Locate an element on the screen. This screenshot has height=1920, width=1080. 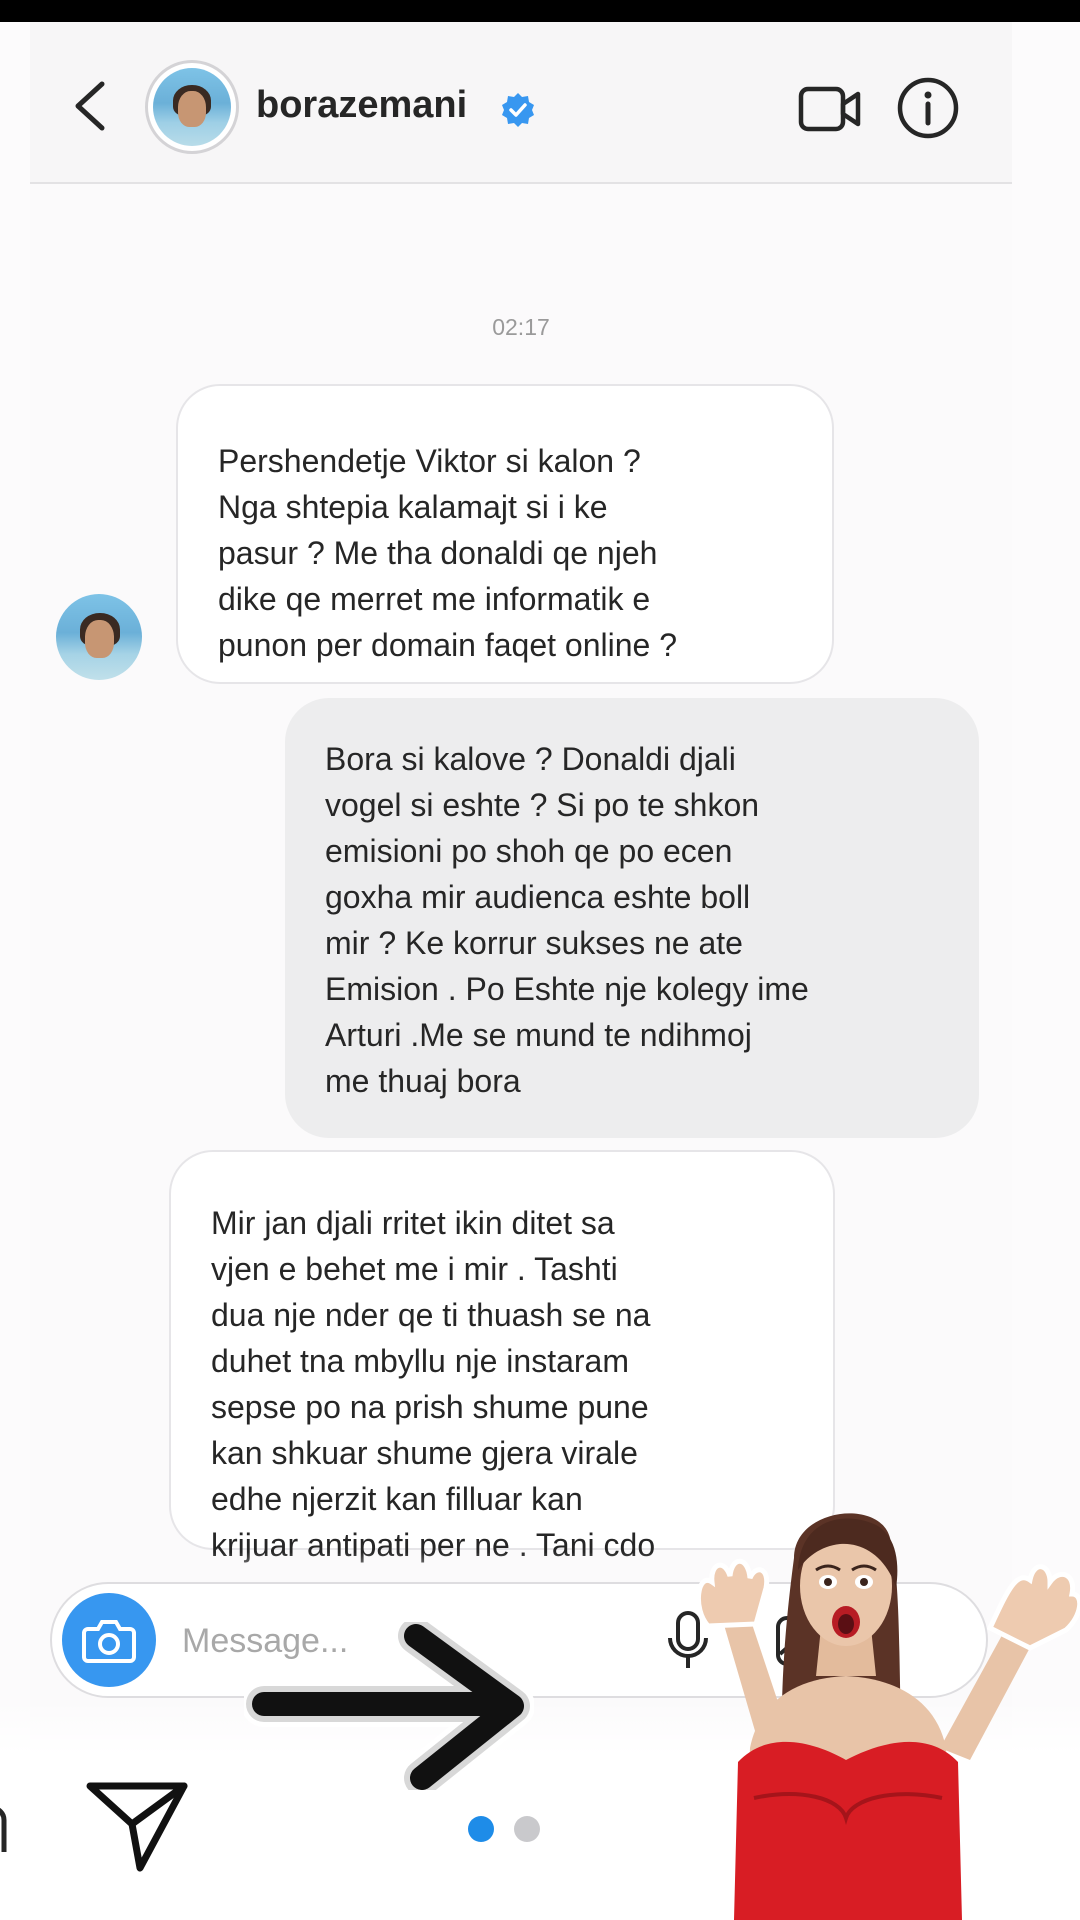
camera-button is located at coordinates (109, 1640).